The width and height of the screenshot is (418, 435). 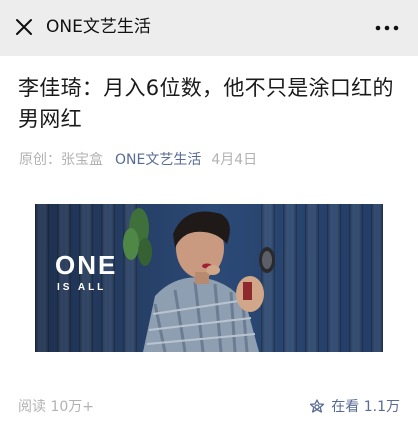 I want to click on article-meta: 原创：张宝盒 ONE文艺生活 4月4日, so click(x=138, y=160).